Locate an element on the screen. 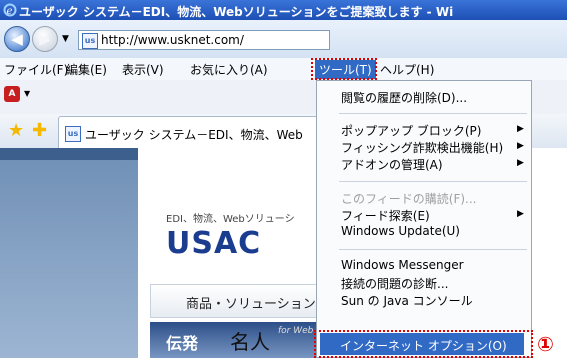 The height and width of the screenshot is (358, 567). back-arrow-icon: ◀ is located at coordinates (17, 39).